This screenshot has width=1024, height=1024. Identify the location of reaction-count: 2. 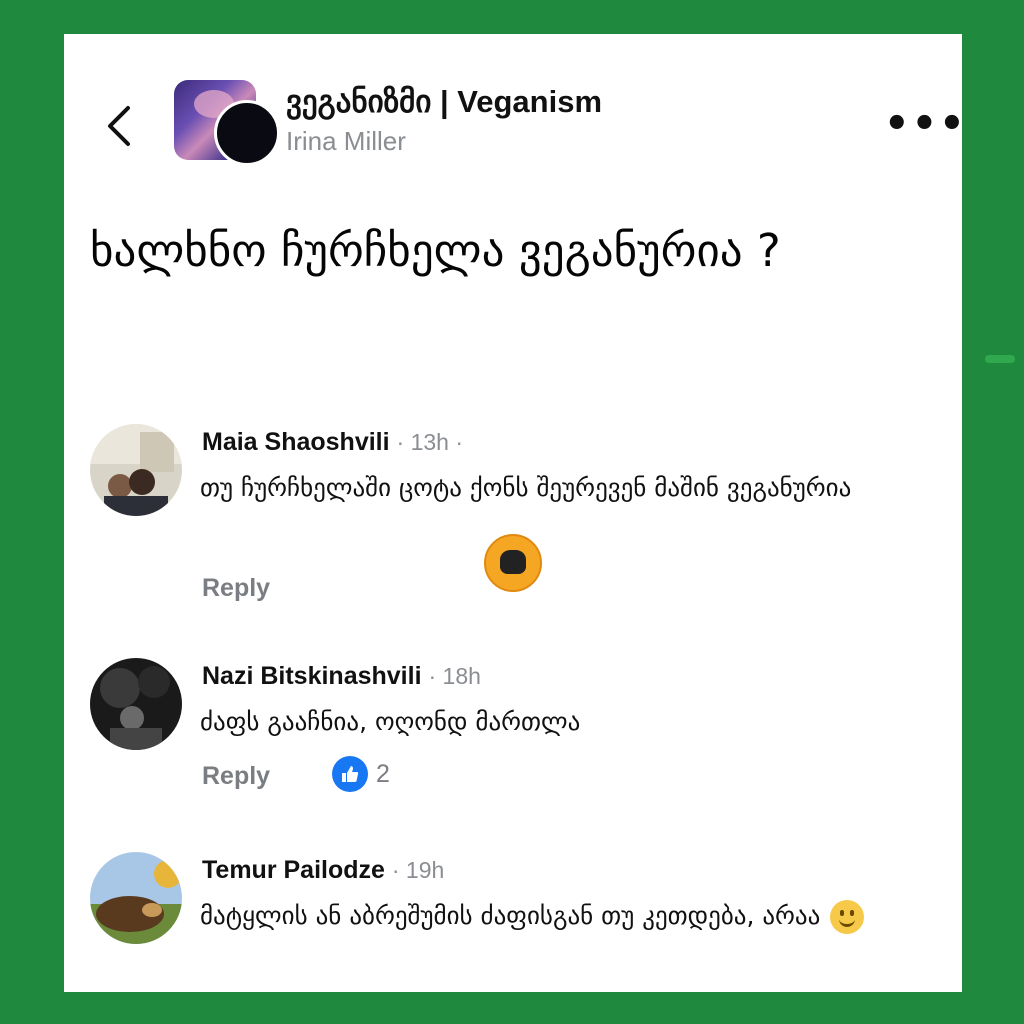
(361, 774).